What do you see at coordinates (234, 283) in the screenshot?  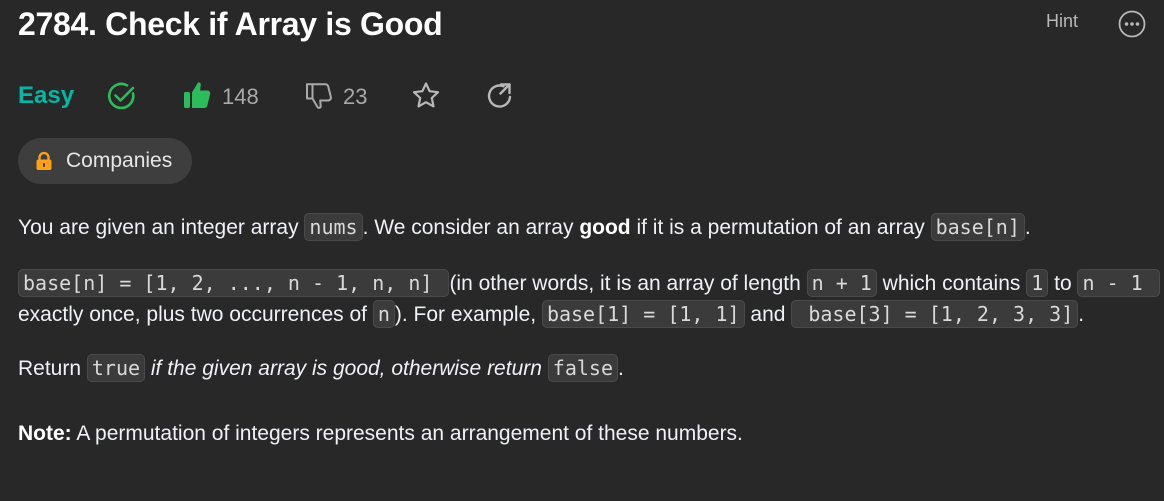 I see `code-base-definition: base[n] = [1, 2, ..., n - 1, n, n]` at bounding box center [234, 283].